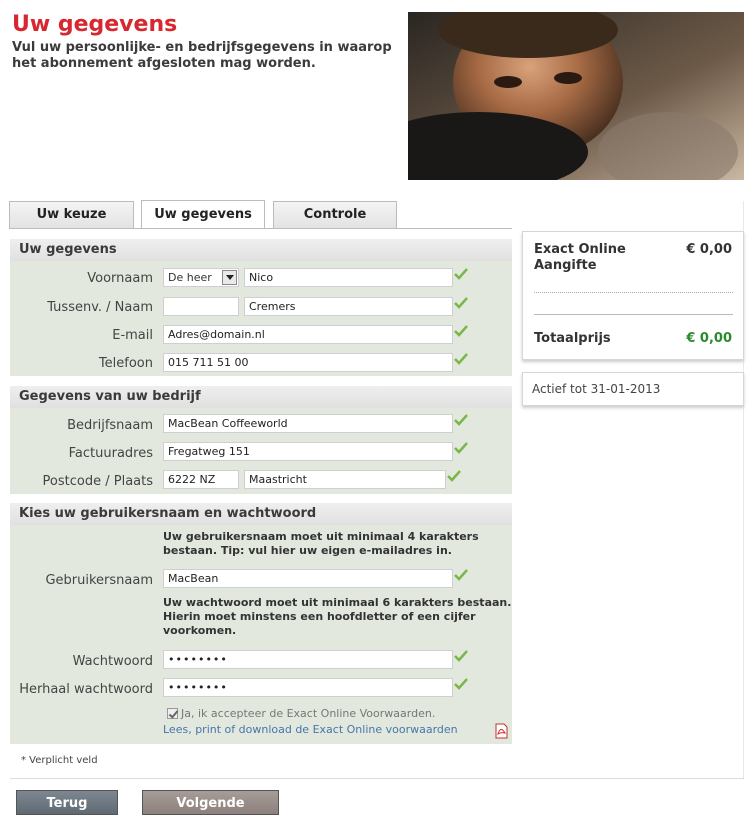  I want to click on password-label: Wachtwoord, so click(112, 661).